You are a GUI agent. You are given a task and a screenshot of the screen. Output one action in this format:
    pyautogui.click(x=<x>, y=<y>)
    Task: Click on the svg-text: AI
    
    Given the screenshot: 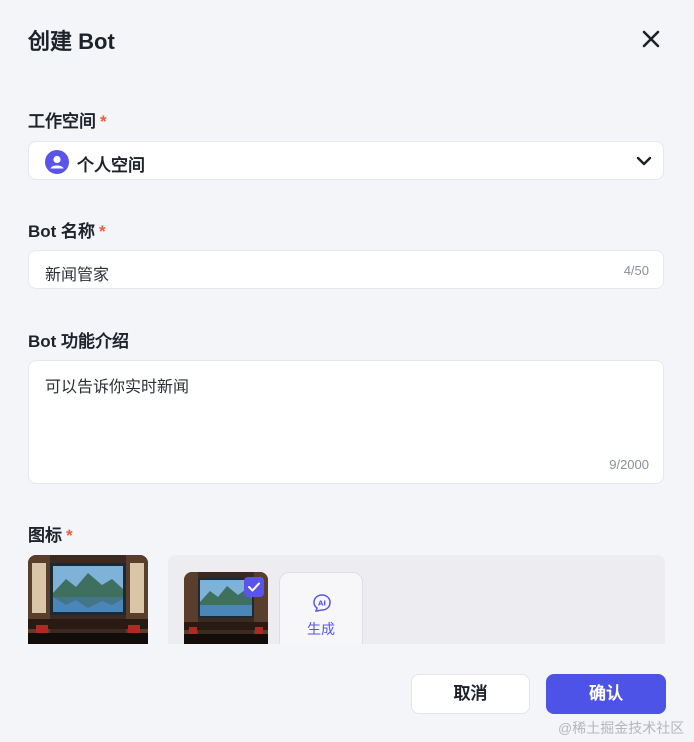 What is the action you would take?
    pyautogui.click(x=322, y=604)
    